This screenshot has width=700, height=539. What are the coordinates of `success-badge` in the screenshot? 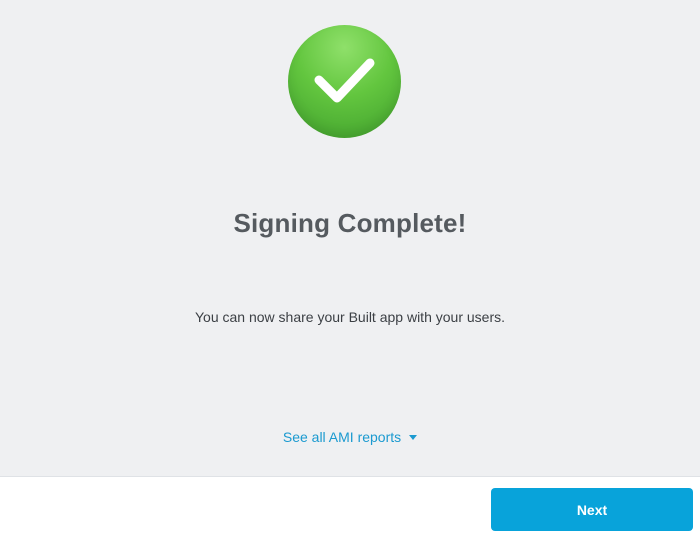 It's located at (344, 81).